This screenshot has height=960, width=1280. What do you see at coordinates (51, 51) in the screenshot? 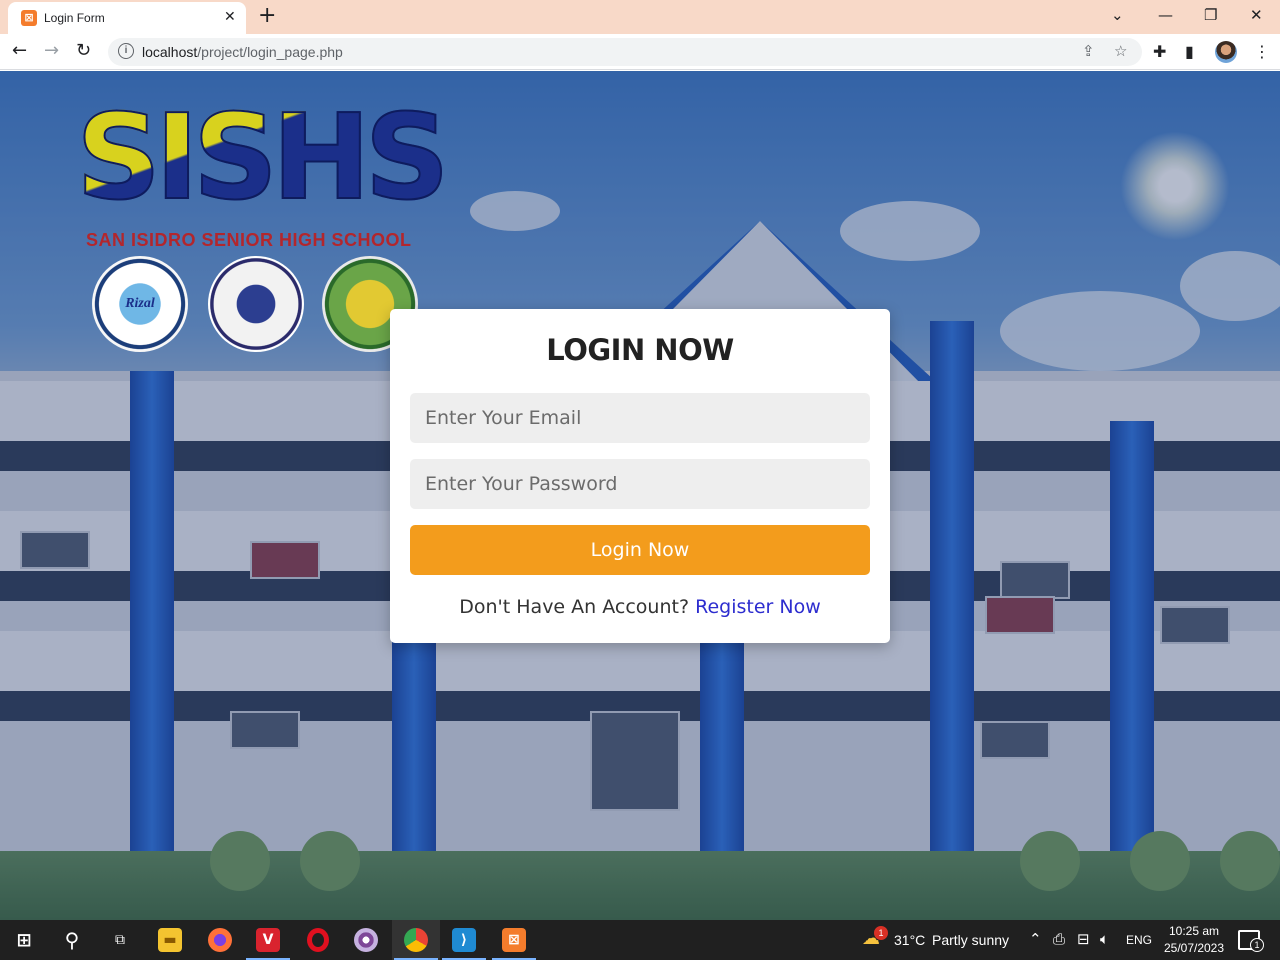
I see `forward-button: →` at bounding box center [51, 51].